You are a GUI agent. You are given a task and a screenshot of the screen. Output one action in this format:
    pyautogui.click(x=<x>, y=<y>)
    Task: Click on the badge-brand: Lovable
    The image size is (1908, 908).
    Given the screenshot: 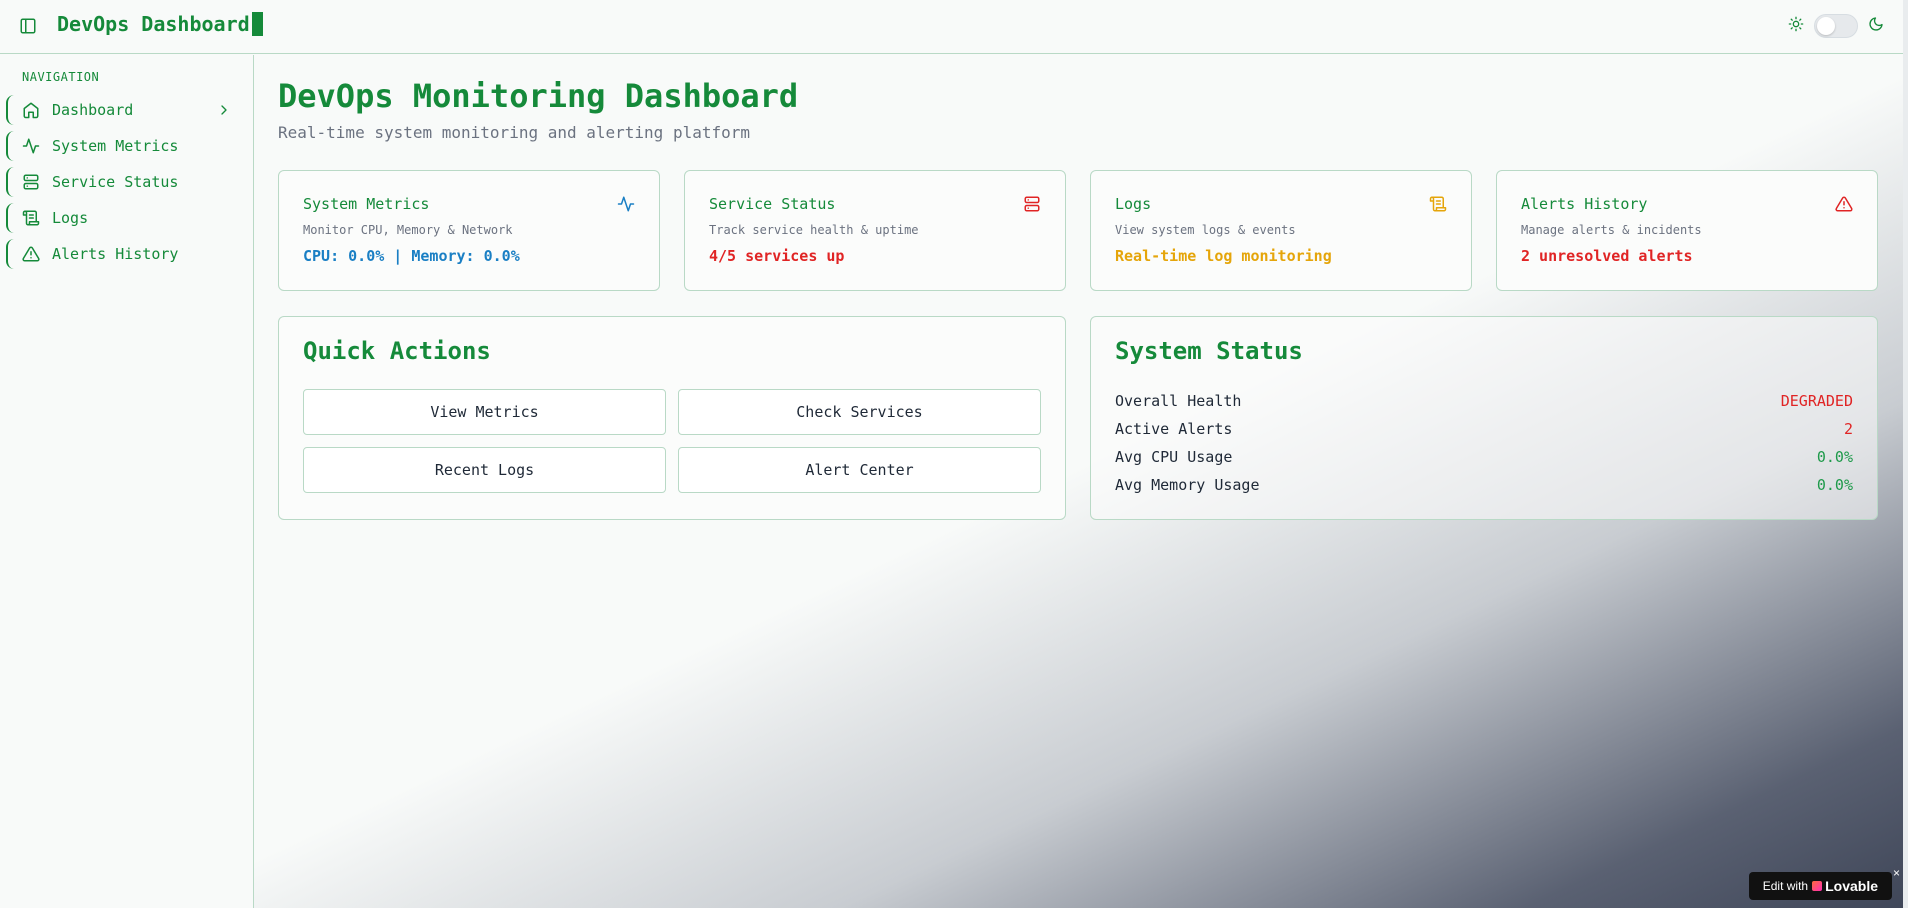 What is the action you would take?
    pyautogui.click(x=1845, y=886)
    